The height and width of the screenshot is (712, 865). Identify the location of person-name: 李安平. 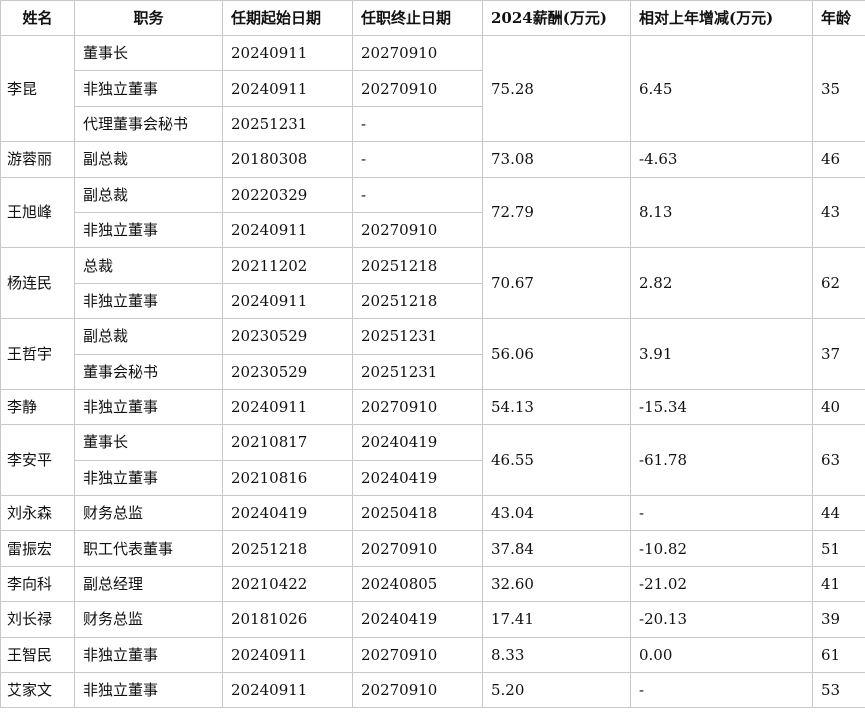
(37, 460).